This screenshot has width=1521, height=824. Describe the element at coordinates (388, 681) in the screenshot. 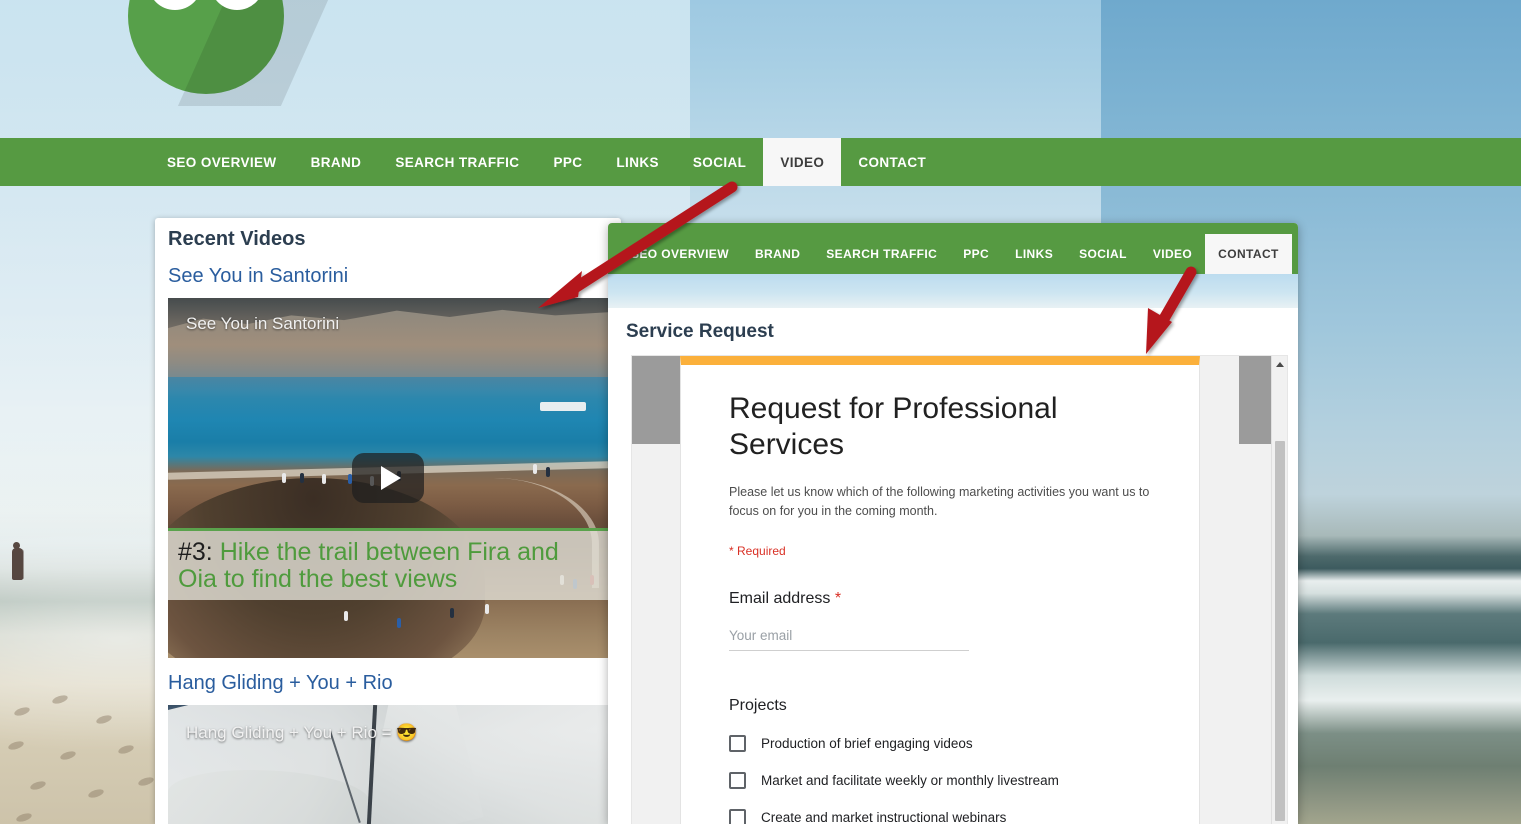

I see `video-link-hang-gliding: Hang Gliding + You + Rio` at that location.